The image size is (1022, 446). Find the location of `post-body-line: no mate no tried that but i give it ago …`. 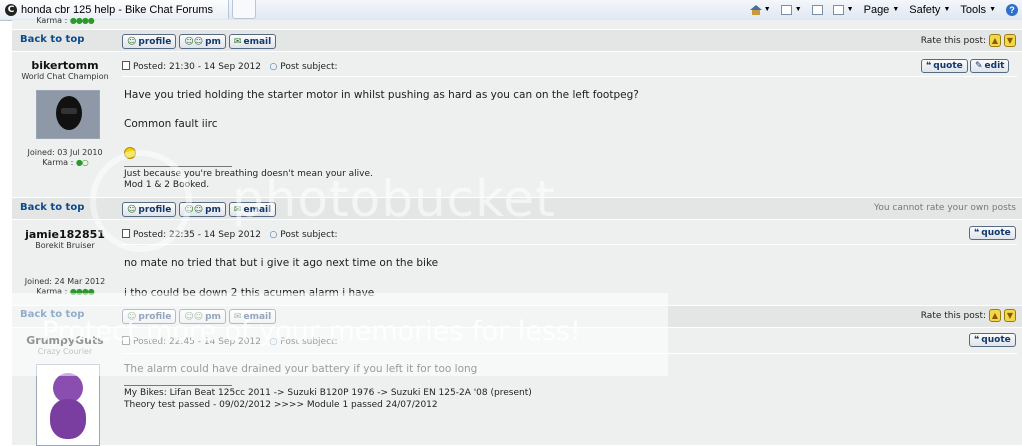

post-body-line: no mate no tried that but i give it ago … is located at coordinates (281, 263).